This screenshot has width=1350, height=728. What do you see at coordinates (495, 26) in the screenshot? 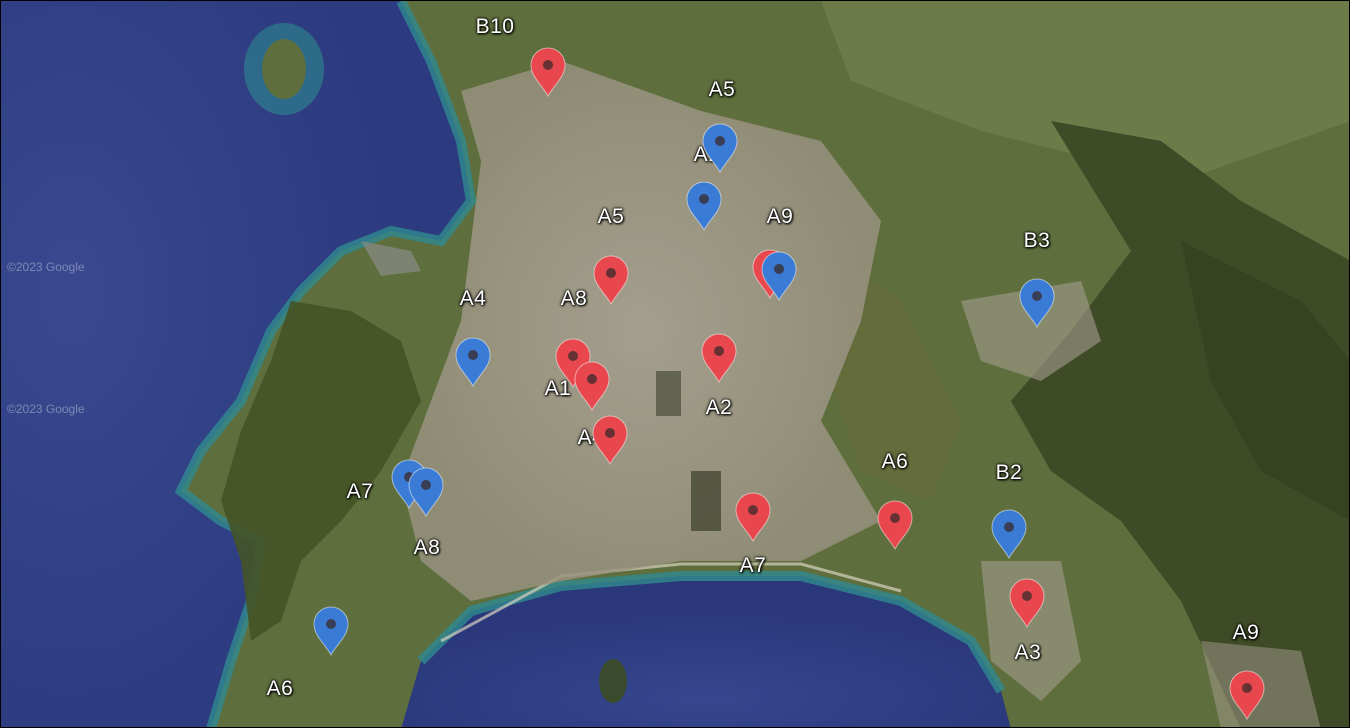
I see `site-label: B10` at bounding box center [495, 26].